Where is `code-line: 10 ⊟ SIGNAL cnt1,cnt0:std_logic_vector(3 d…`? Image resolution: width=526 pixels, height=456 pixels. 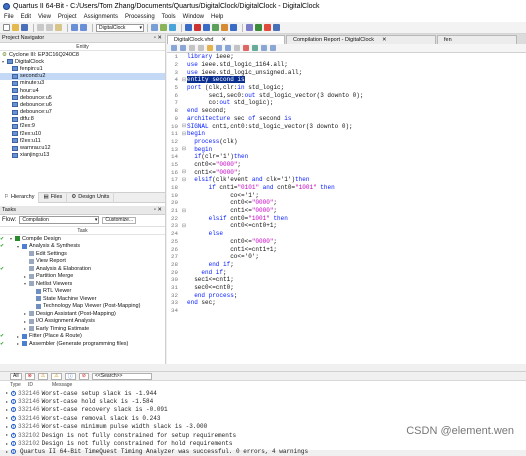 code-line: 10 ⊟ SIGNAL cnt1,cnt0:std_logic_vector(3 d… is located at coordinates (346, 126).